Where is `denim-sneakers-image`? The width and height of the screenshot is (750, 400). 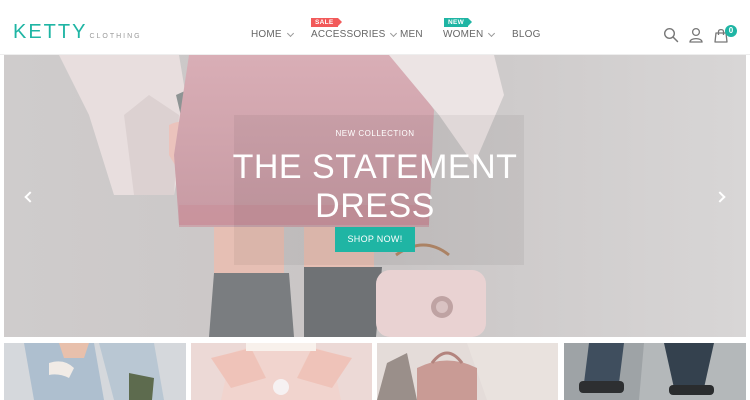 denim-sneakers-image is located at coordinates (655, 371).